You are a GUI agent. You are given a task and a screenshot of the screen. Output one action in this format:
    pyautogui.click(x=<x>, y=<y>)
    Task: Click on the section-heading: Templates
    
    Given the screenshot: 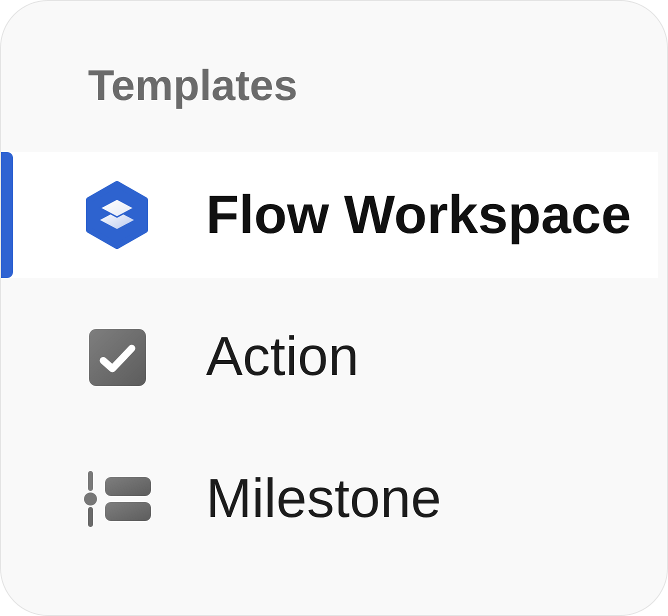 What is the action you would take?
    pyautogui.click(x=192, y=86)
    